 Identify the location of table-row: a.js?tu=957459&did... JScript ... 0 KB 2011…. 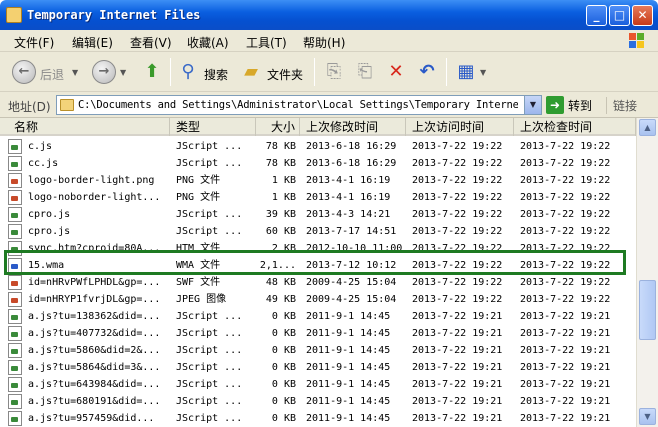
(318, 418).